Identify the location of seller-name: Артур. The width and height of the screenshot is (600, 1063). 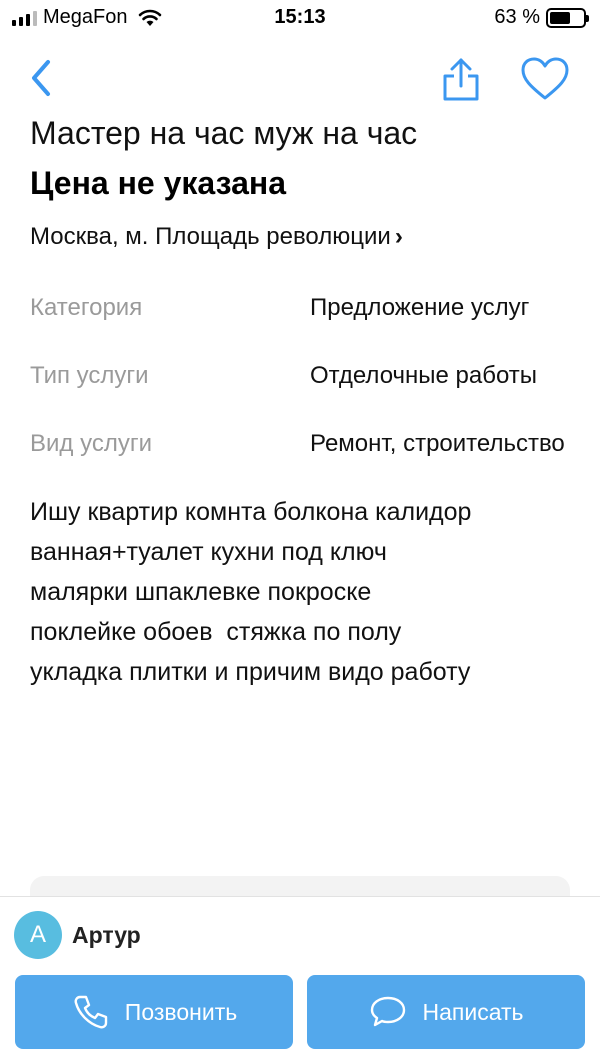
(106, 934).